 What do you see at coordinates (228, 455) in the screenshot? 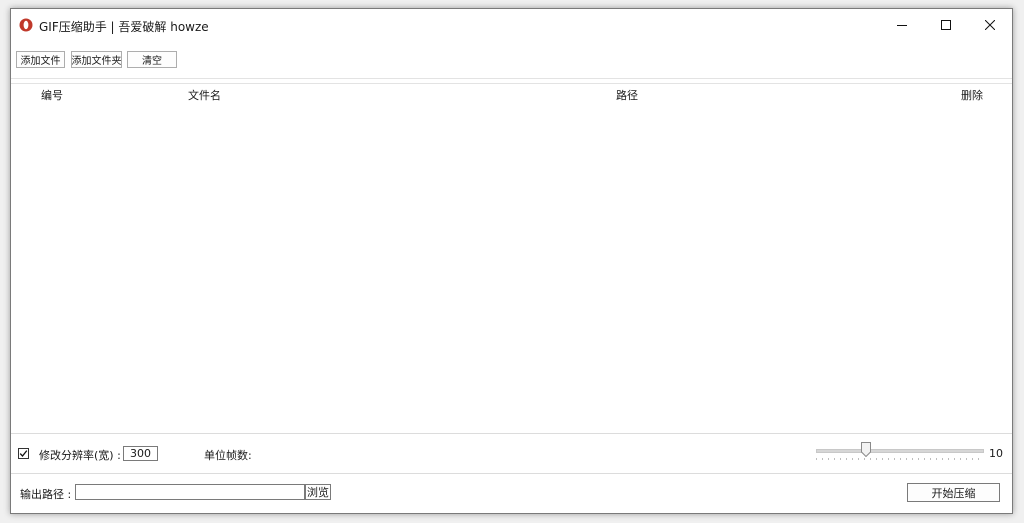
I see `frame-unit-label: 单位帧数:` at bounding box center [228, 455].